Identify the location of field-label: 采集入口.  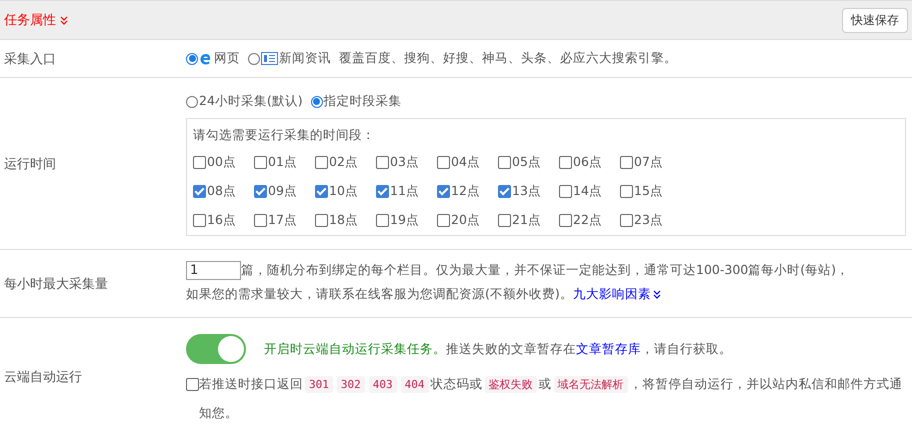
(30, 59).